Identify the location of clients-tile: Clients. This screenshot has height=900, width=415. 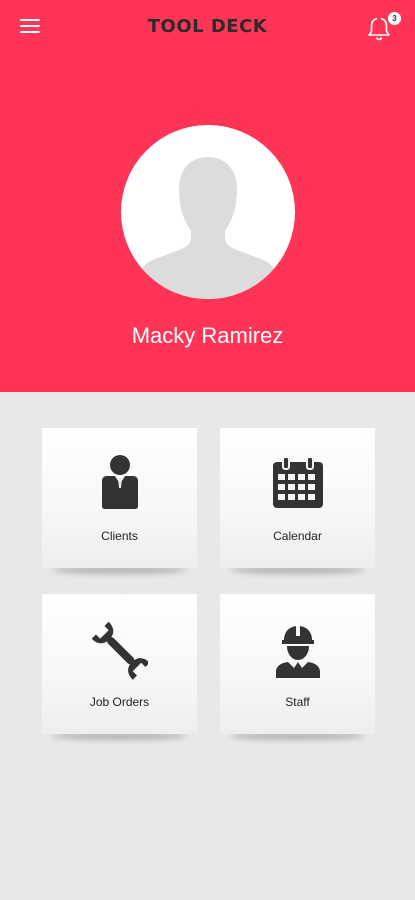
(119, 498).